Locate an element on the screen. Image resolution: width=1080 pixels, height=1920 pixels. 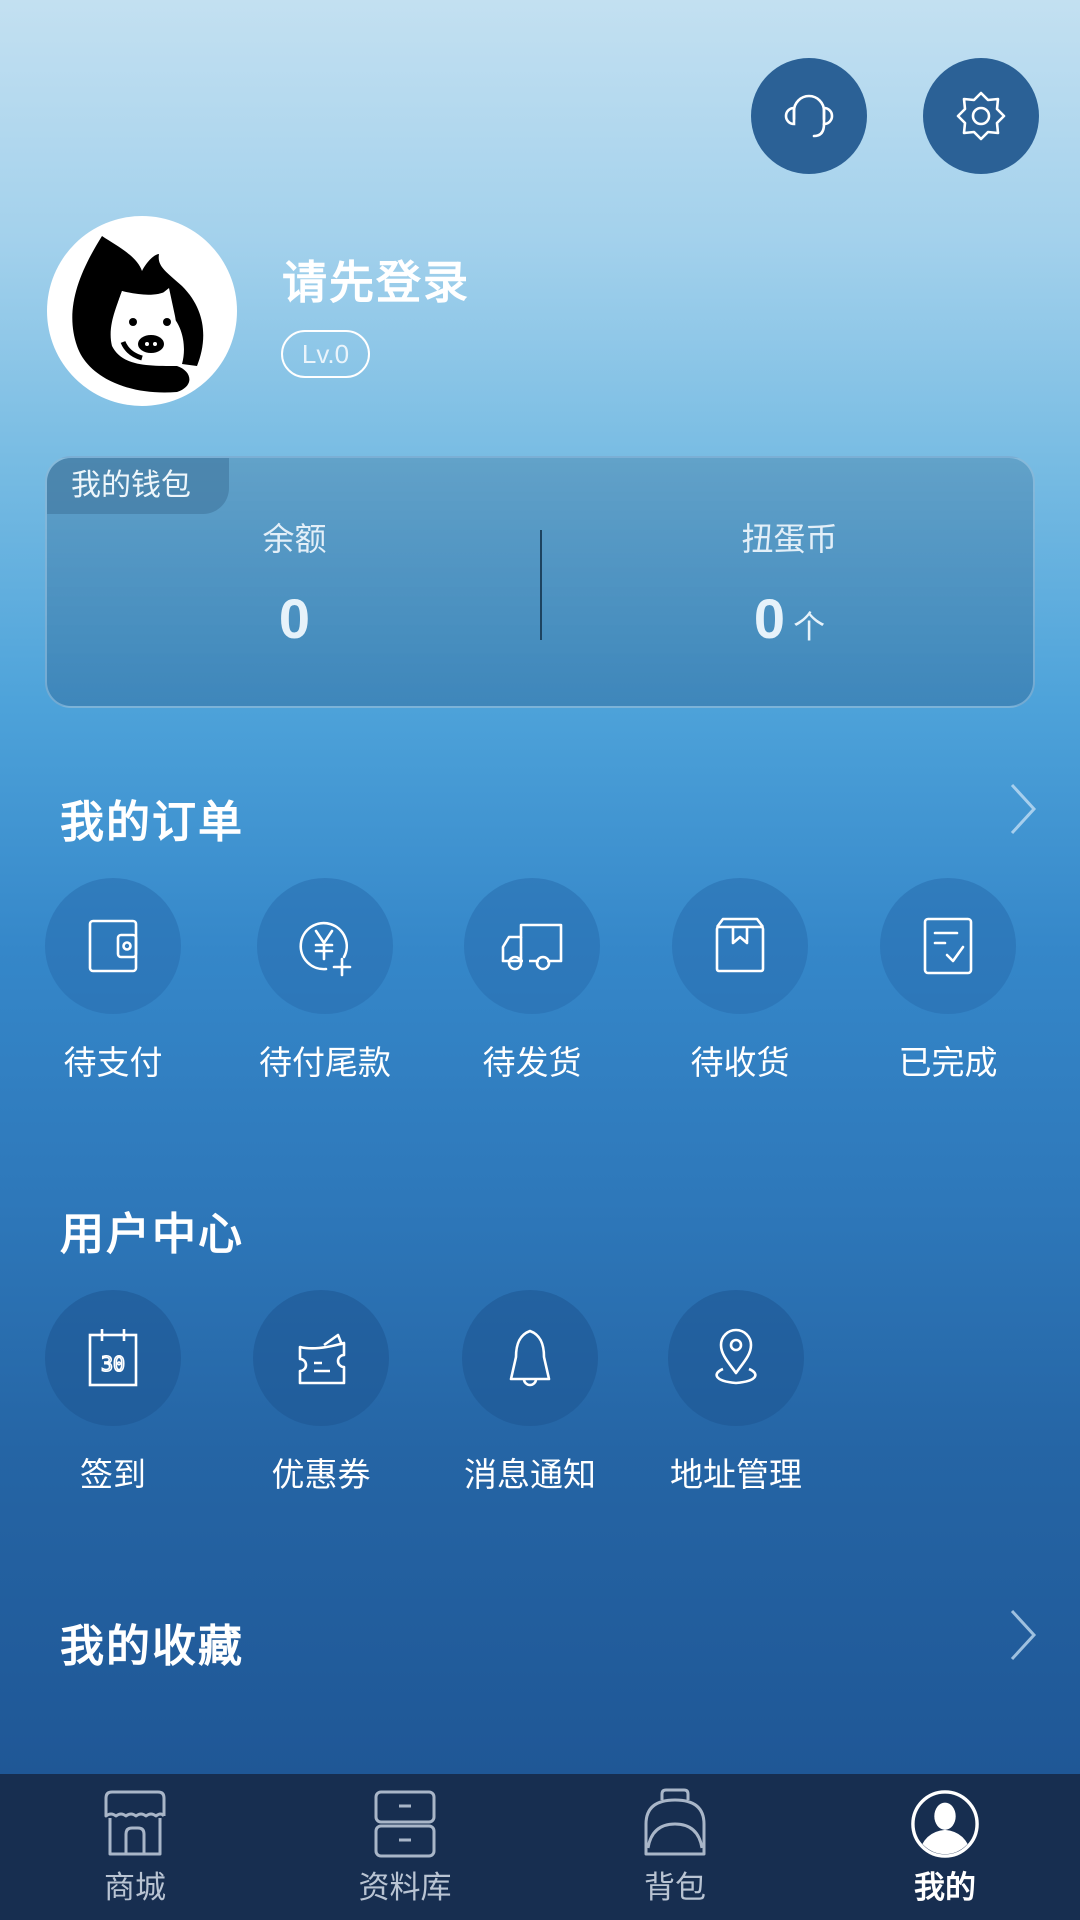
balance-block: 余额 0 is located at coordinates (294, 582).